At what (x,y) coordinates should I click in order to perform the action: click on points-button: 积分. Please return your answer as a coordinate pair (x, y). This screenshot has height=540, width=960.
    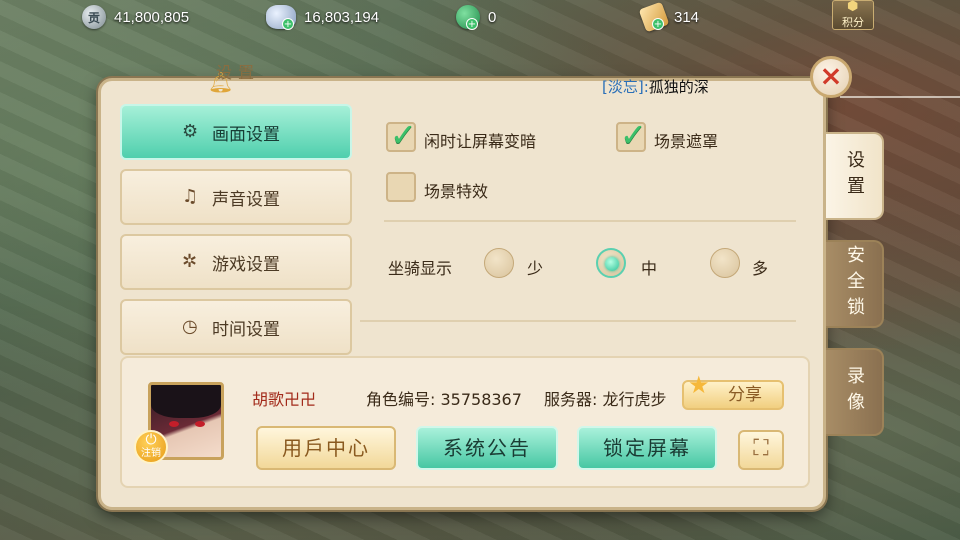
    Looking at the image, I should click on (853, 15).